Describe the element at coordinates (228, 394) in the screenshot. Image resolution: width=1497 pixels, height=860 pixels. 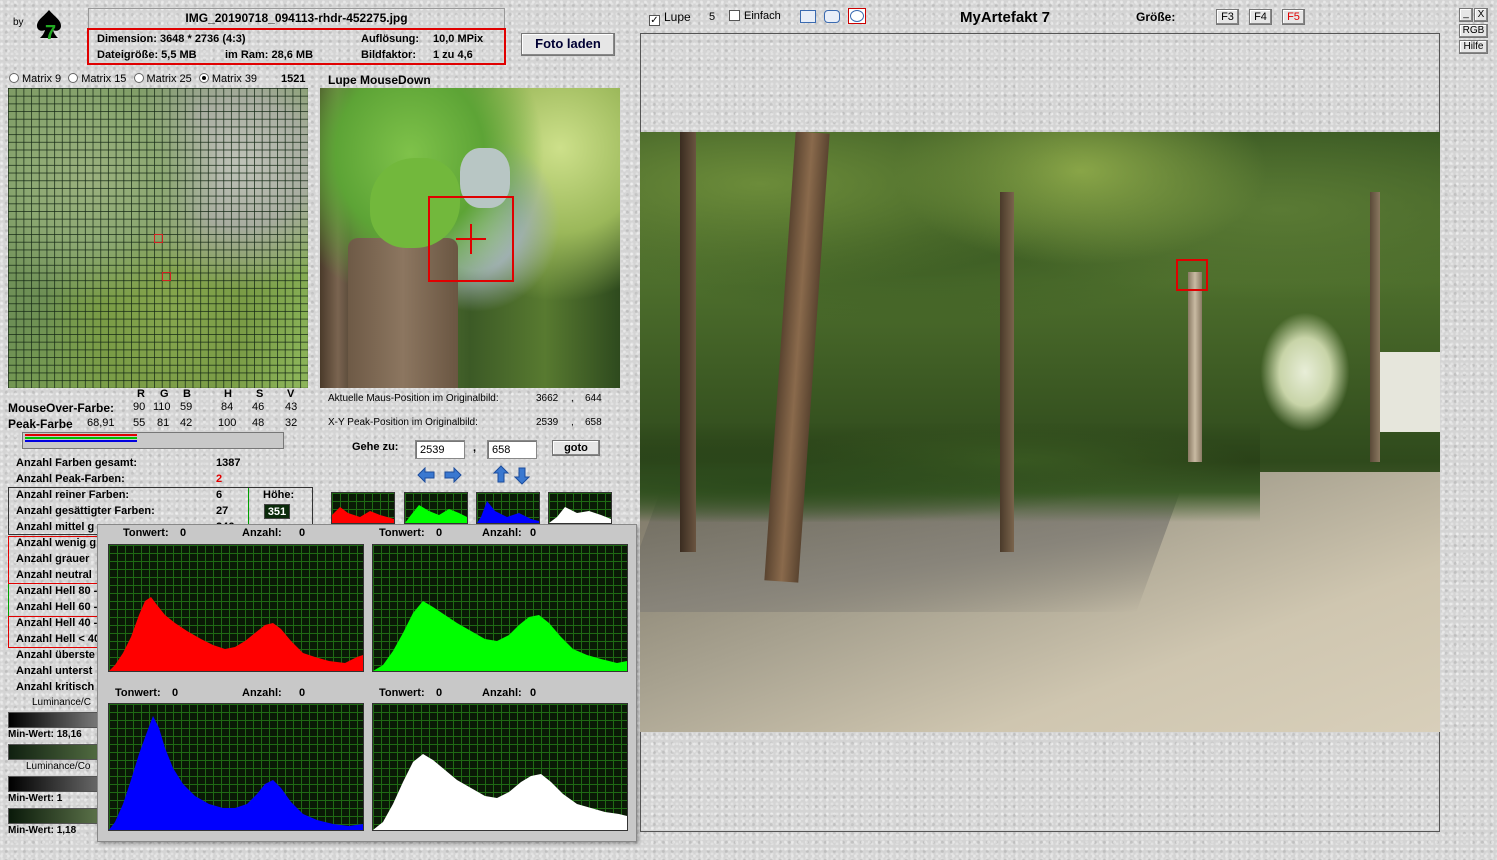
I see `header-h: H` at that location.